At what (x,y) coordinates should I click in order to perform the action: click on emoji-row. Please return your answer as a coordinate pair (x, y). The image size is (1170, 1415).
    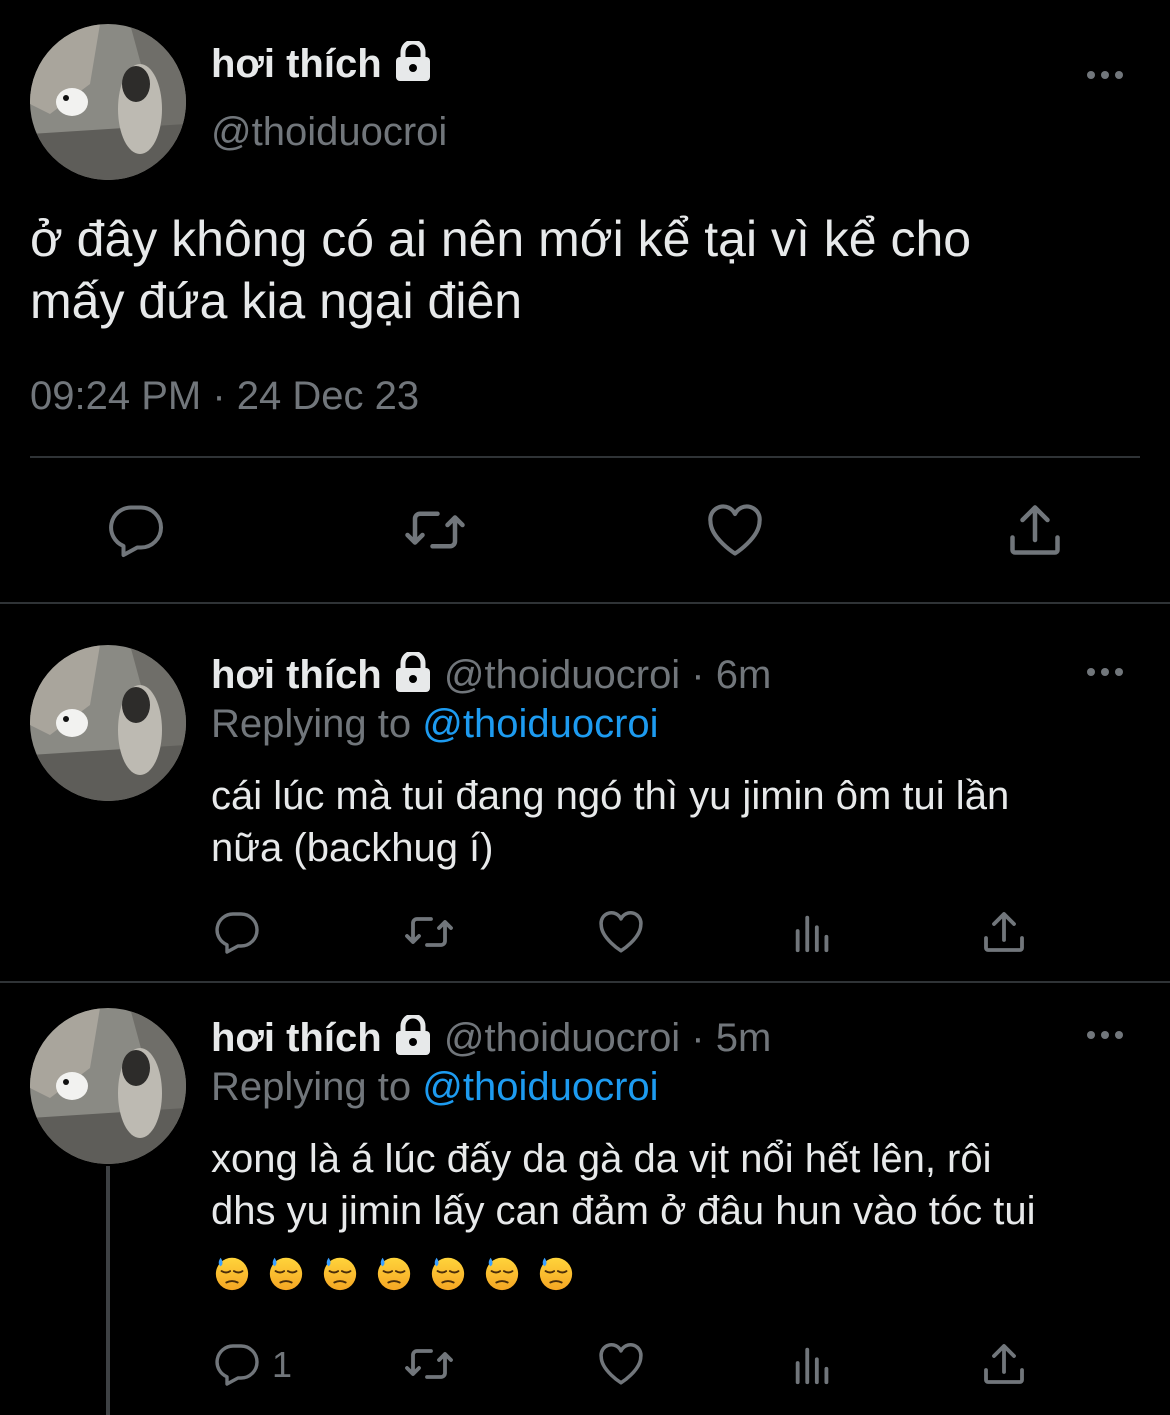
    Looking at the image, I should click on (402, 1273).